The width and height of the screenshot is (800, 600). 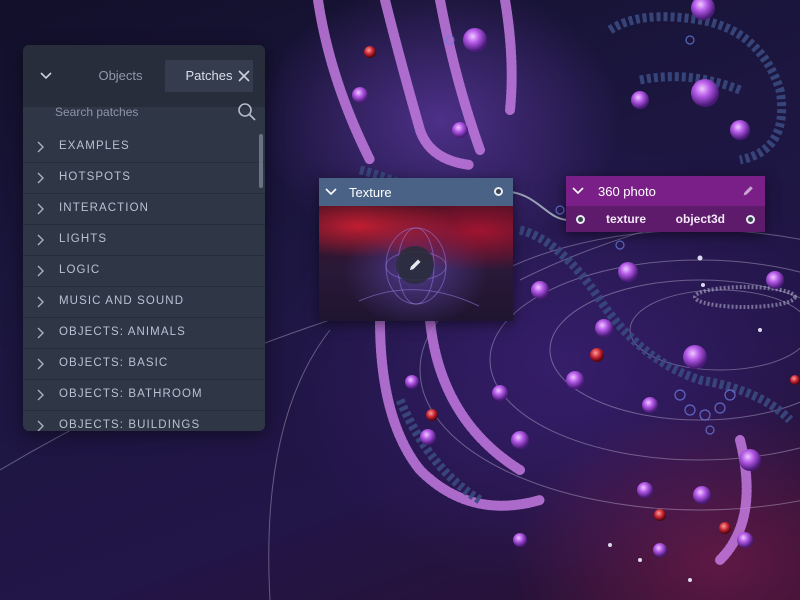 What do you see at coordinates (626, 219) in the screenshot?
I see `texture-input-label: texture` at bounding box center [626, 219].